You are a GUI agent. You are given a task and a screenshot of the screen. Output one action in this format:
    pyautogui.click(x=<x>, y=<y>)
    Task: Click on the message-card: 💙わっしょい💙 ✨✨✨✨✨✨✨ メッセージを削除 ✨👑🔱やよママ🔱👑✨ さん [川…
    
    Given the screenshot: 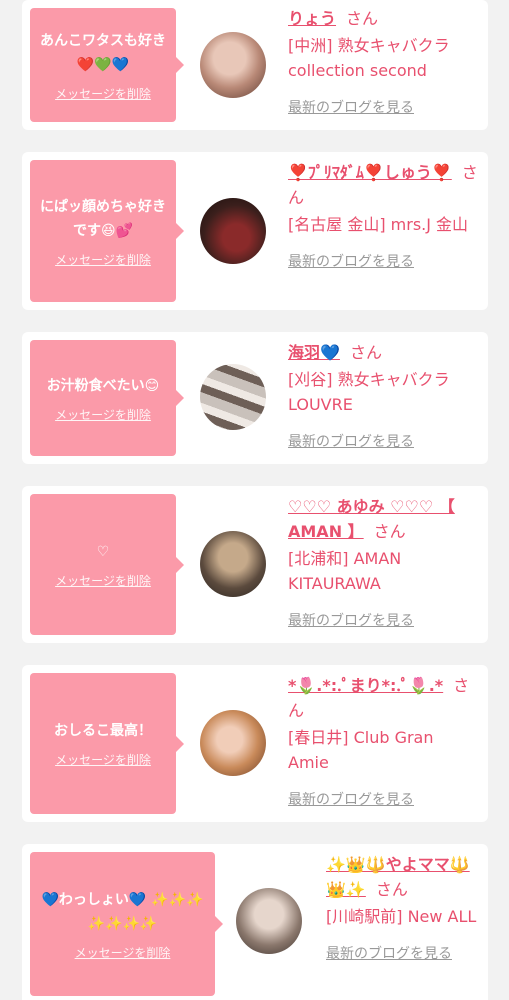 What is the action you would take?
    pyautogui.click(x=255, y=922)
    